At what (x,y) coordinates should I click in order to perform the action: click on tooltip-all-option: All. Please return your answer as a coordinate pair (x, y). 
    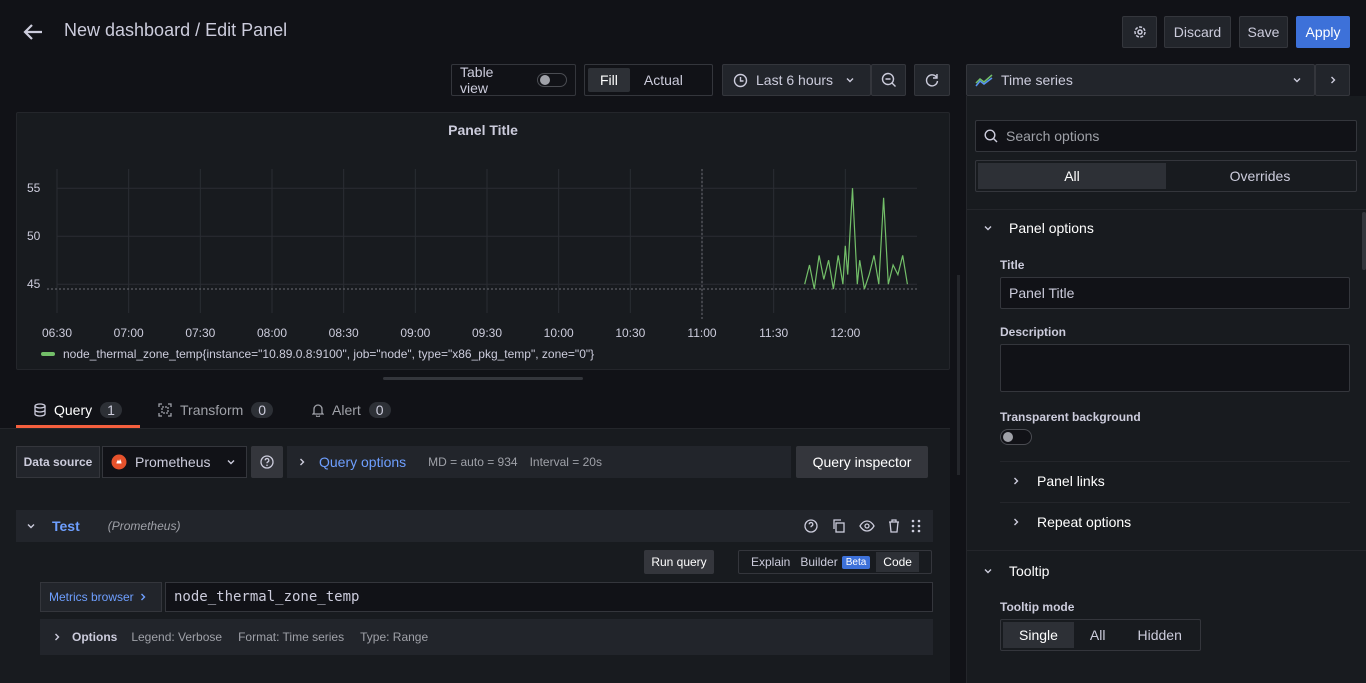
    Looking at the image, I should click on (1098, 635).